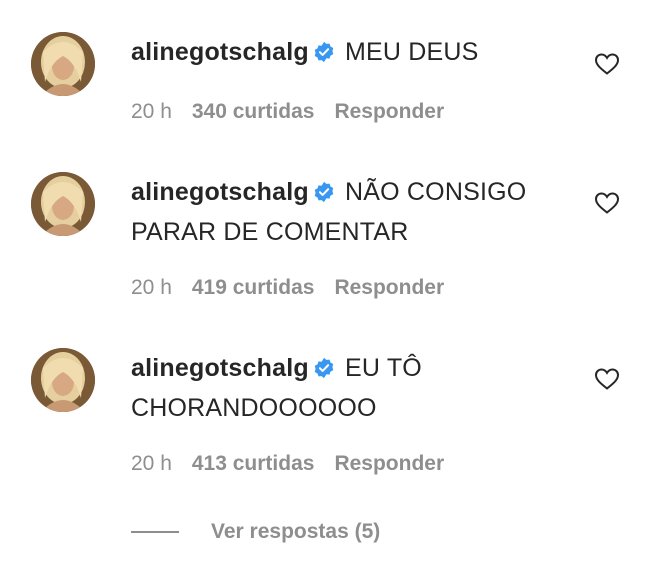 The image size is (660, 583). I want to click on view-replies-button: Ver respostas (5), so click(255, 532).